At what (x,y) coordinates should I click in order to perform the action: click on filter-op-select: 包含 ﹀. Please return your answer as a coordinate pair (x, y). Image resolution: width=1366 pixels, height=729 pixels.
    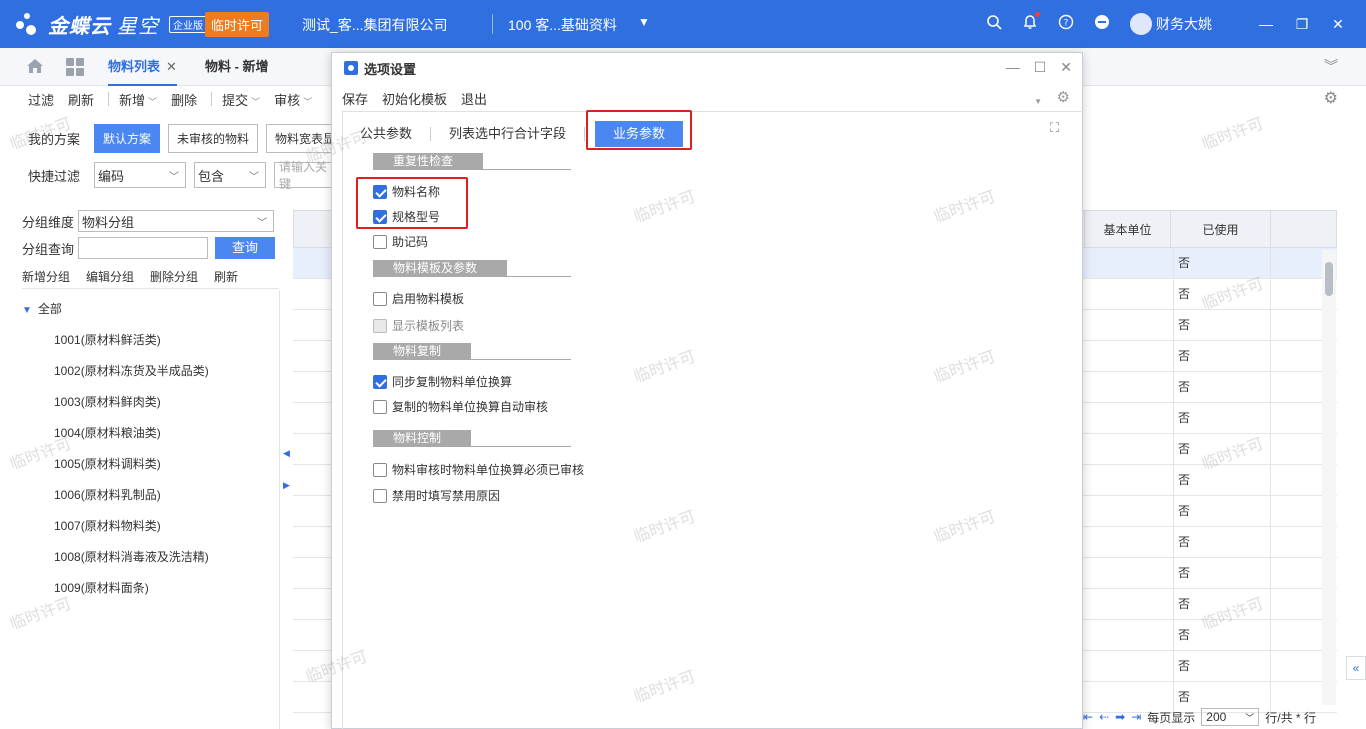
    Looking at the image, I should click on (230, 175).